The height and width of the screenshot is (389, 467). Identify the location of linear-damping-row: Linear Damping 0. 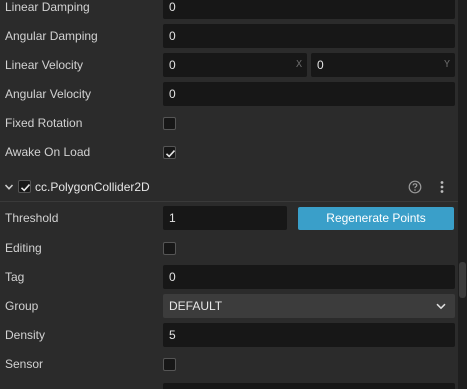
(229, 9).